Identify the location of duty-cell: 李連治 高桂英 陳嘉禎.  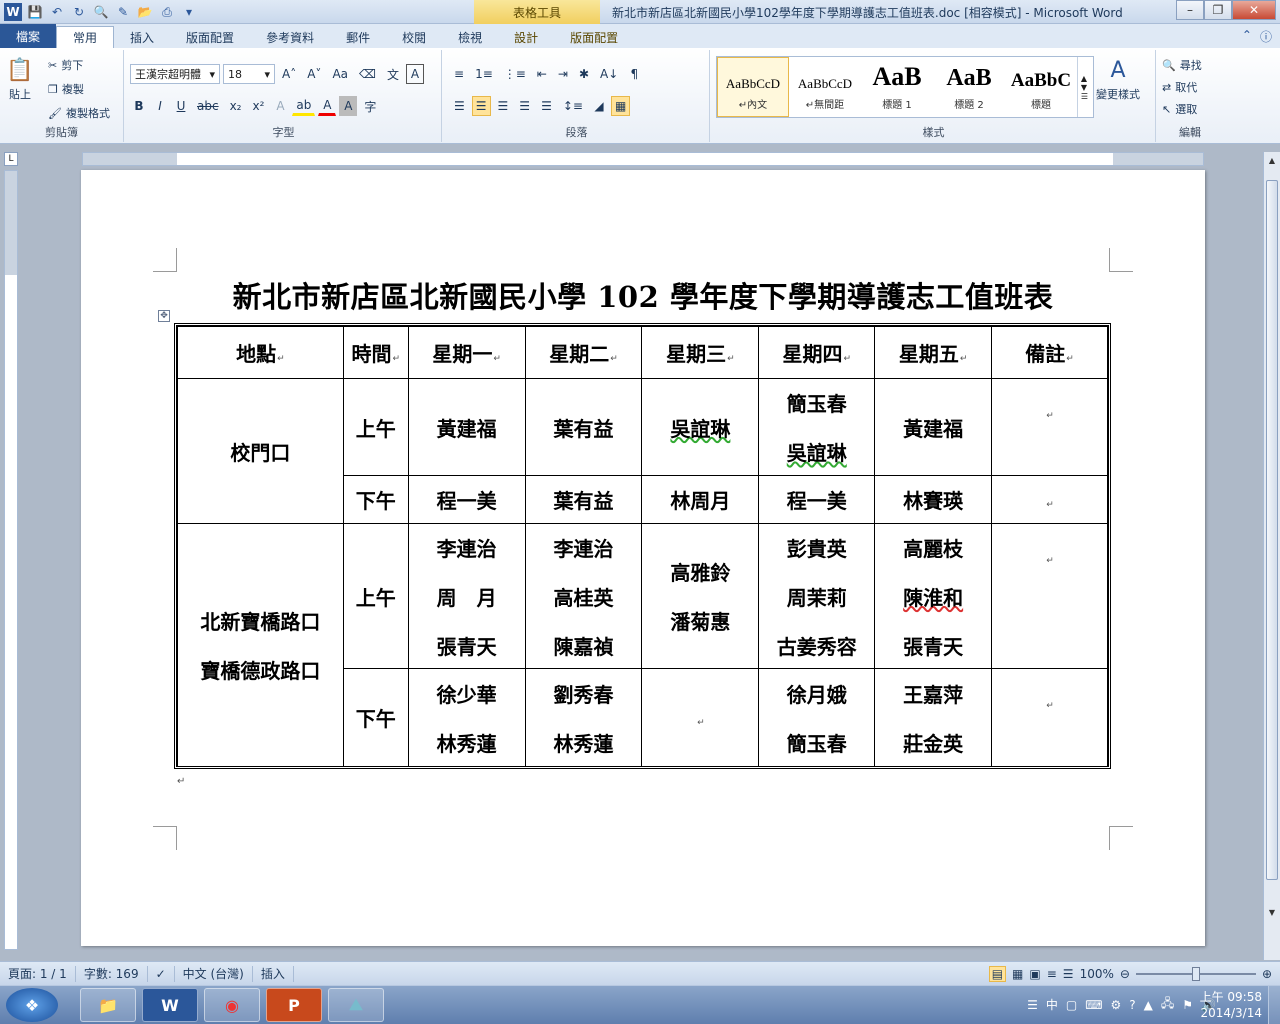
(583, 596).